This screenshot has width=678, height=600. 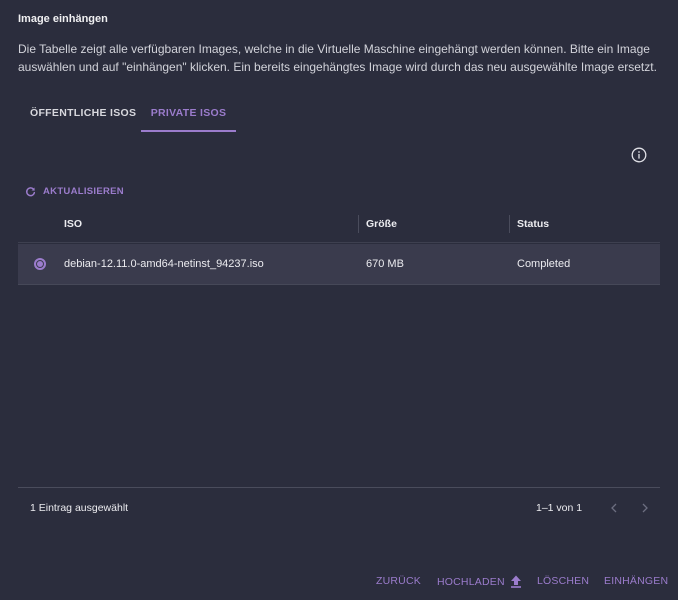 I want to click on size-cell: 670 MB, so click(x=385, y=264).